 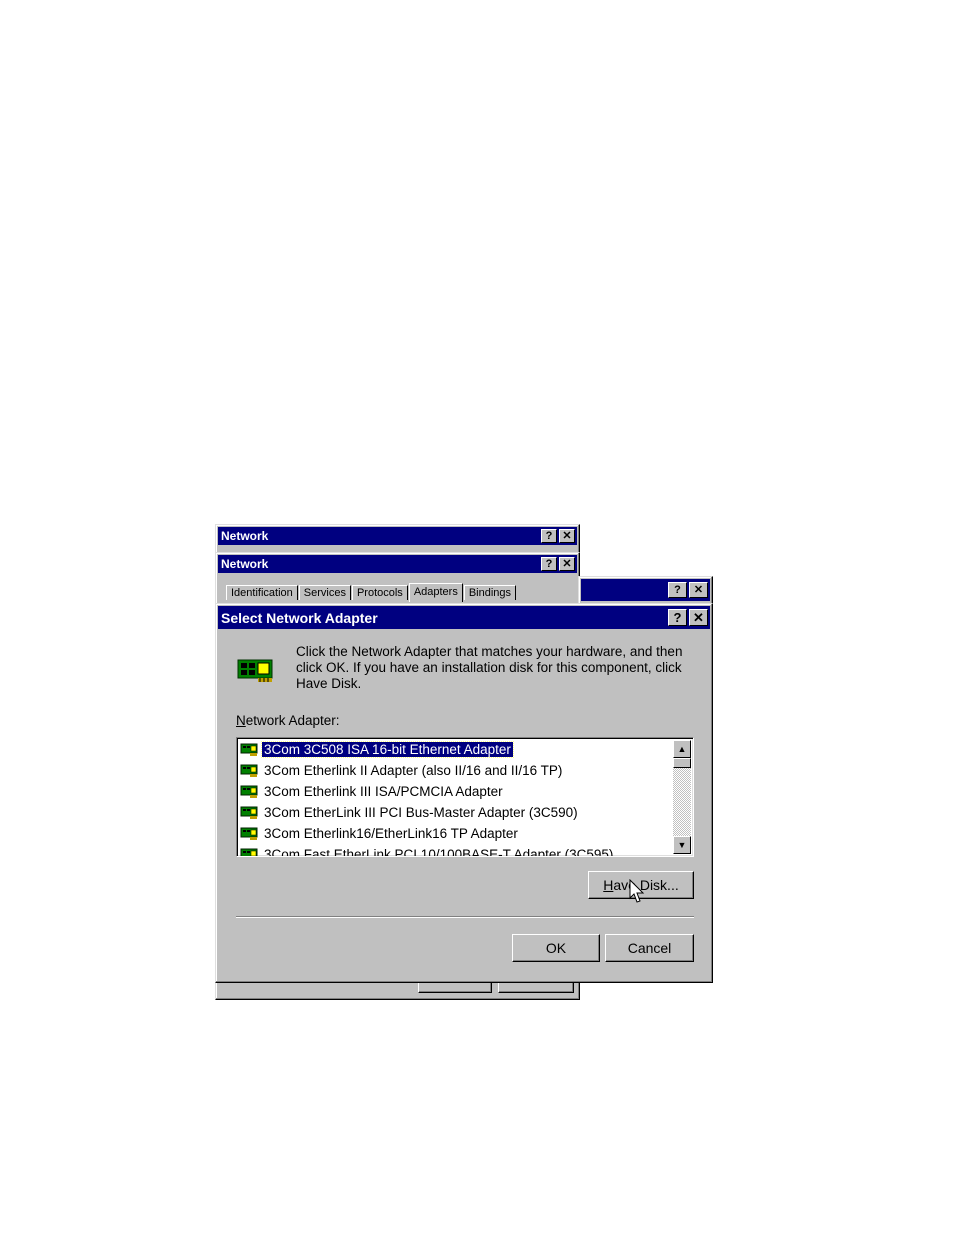 What do you see at coordinates (299, 617) in the screenshot?
I see `dialog-title: Select Network Adapter` at bounding box center [299, 617].